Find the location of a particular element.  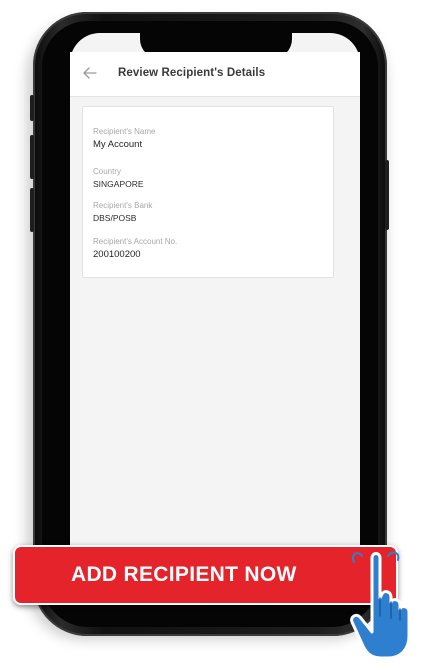

recipient-name-field: Recipient's Name My Account is located at coordinates (124, 138).